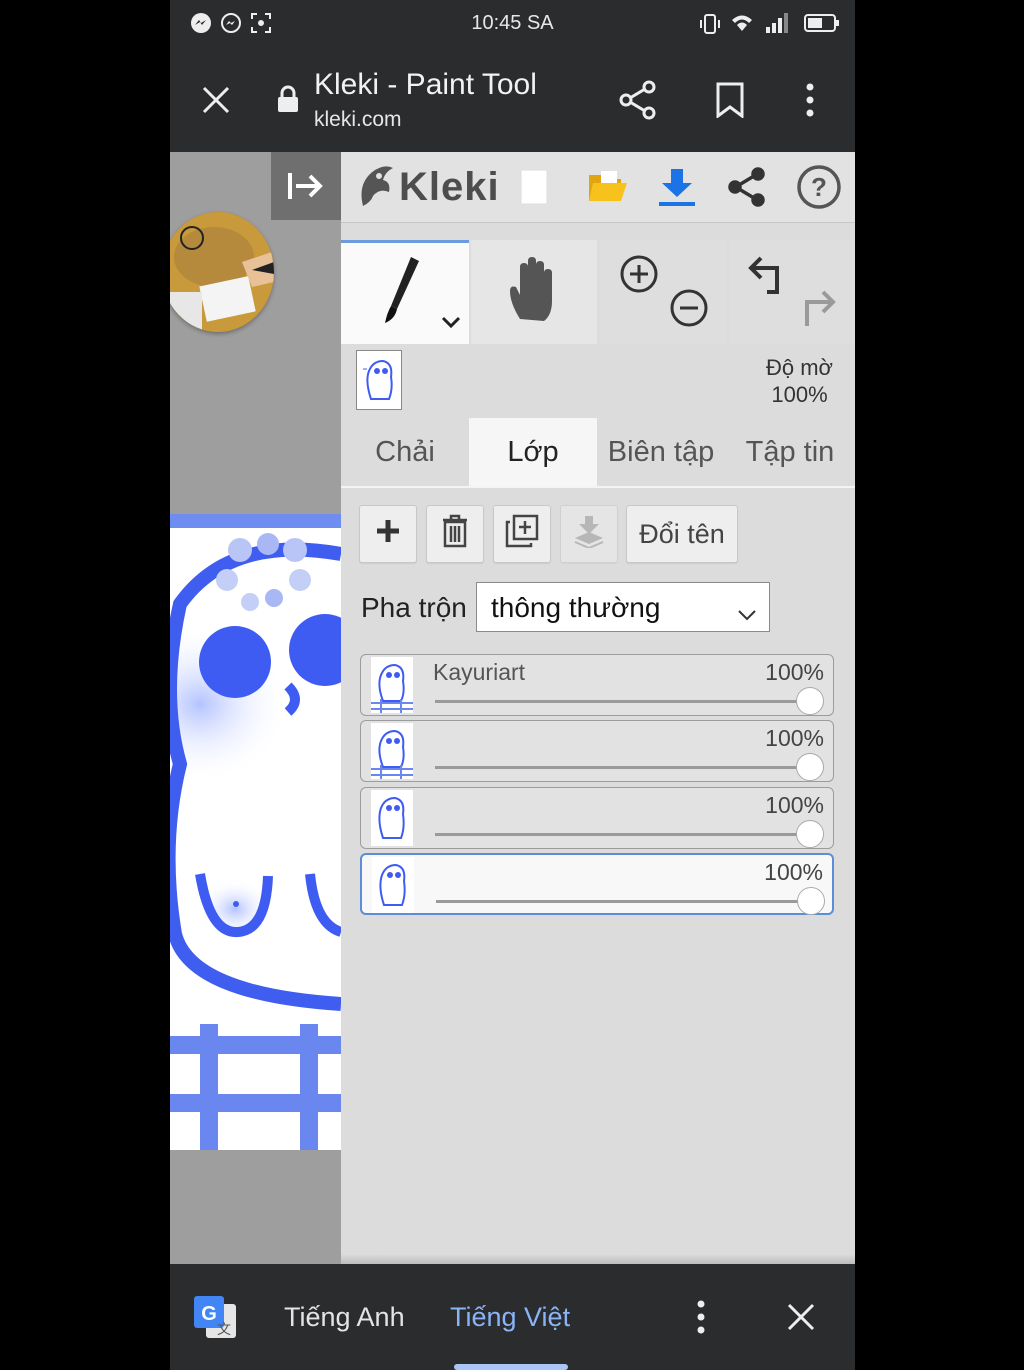 The width and height of the screenshot is (1024, 1370). What do you see at coordinates (576, 607) in the screenshot?
I see `blend-mode-value: thông thường` at bounding box center [576, 607].